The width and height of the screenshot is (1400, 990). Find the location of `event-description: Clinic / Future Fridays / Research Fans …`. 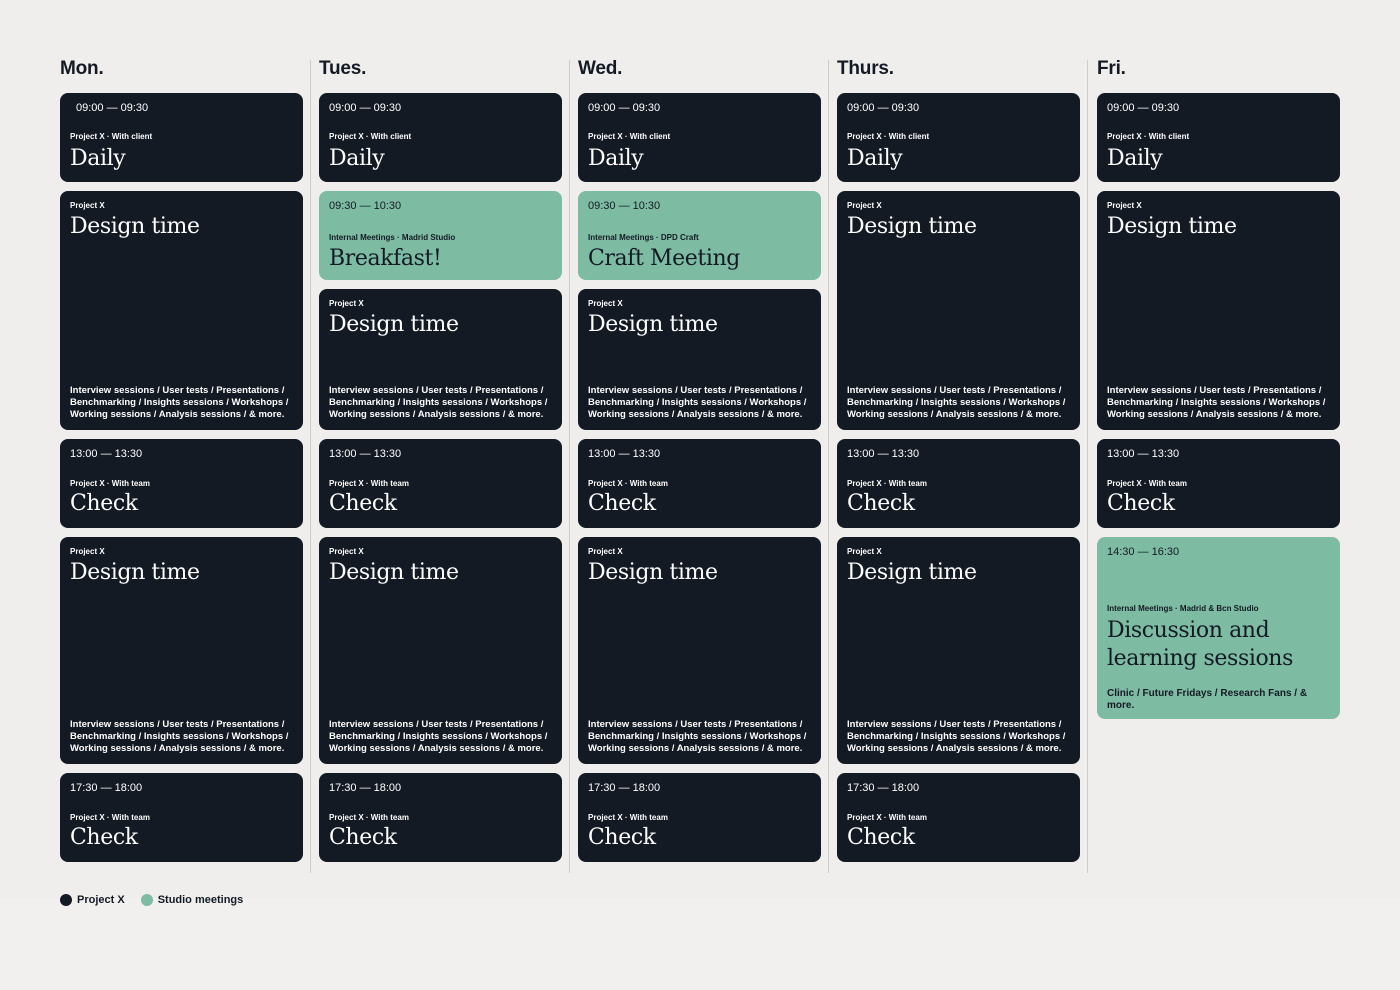

event-description: Clinic / Future Fridays / Research Fans … is located at coordinates (1207, 699).